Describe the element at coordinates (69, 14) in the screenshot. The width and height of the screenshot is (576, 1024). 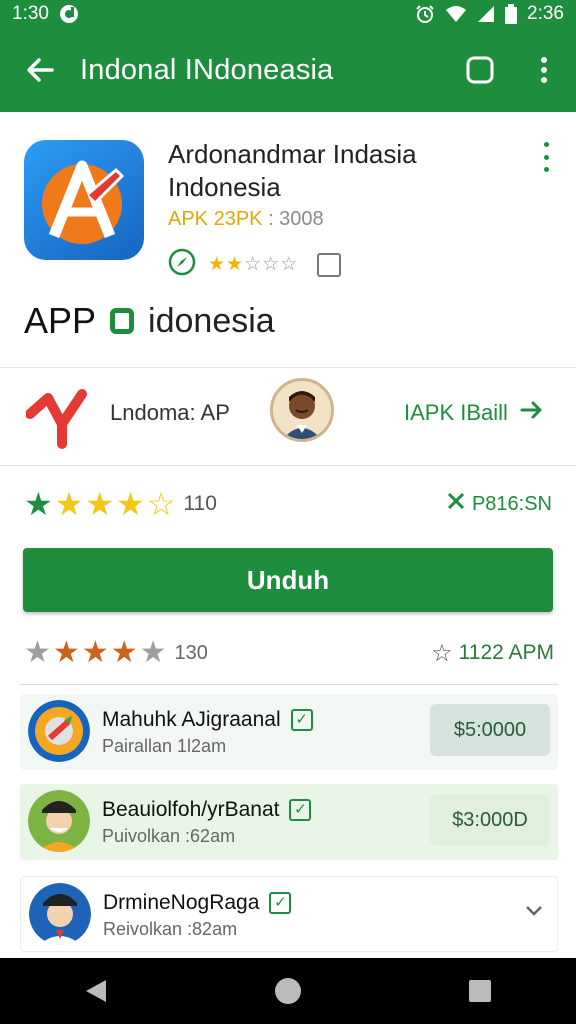
I see `notification-icon` at that location.